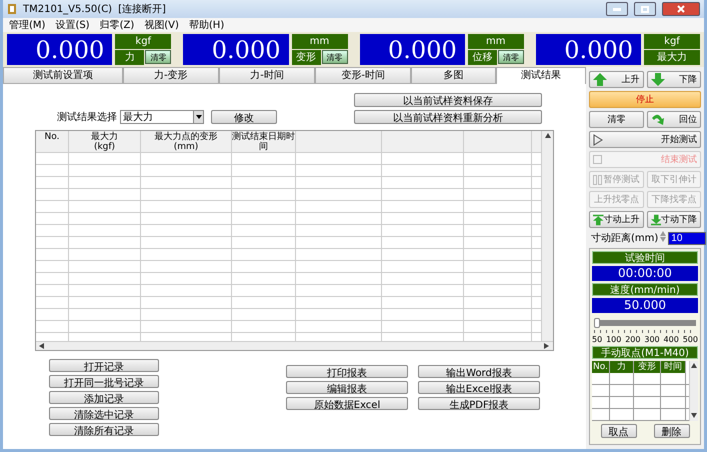 This screenshot has width=707, height=452. What do you see at coordinates (104, 365) in the screenshot?
I see `record-button: 打开记录` at bounding box center [104, 365].